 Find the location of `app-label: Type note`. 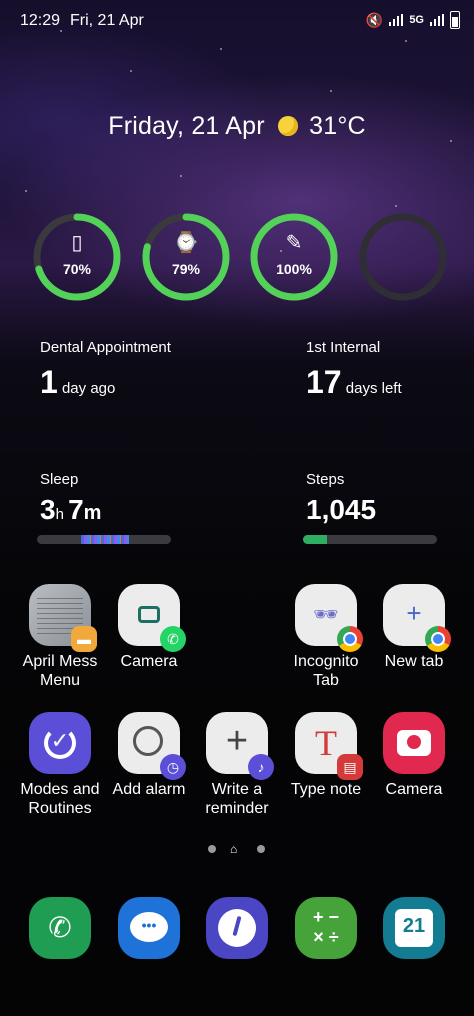

app-label: Type note is located at coordinates (326, 789).